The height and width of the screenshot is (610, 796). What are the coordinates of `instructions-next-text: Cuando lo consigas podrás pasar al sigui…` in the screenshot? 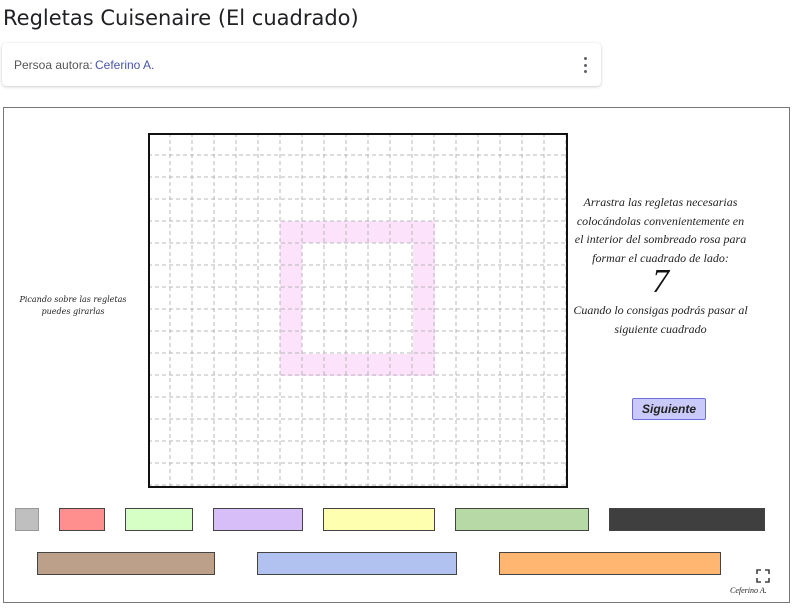 It's located at (660, 319).